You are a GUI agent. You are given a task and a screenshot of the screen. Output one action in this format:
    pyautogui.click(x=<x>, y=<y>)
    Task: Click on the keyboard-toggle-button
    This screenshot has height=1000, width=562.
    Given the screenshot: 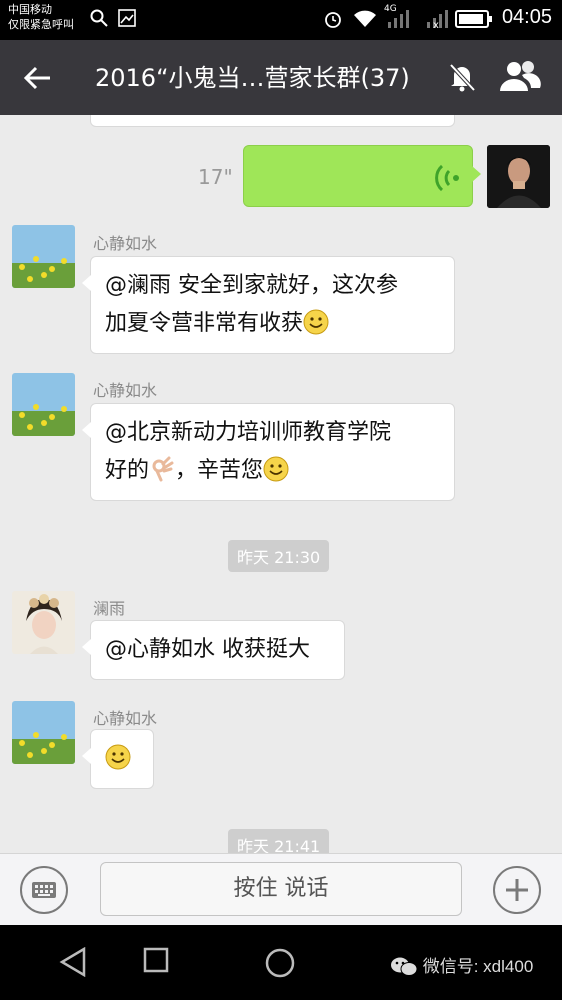 What is the action you would take?
    pyautogui.click(x=44, y=890)
    